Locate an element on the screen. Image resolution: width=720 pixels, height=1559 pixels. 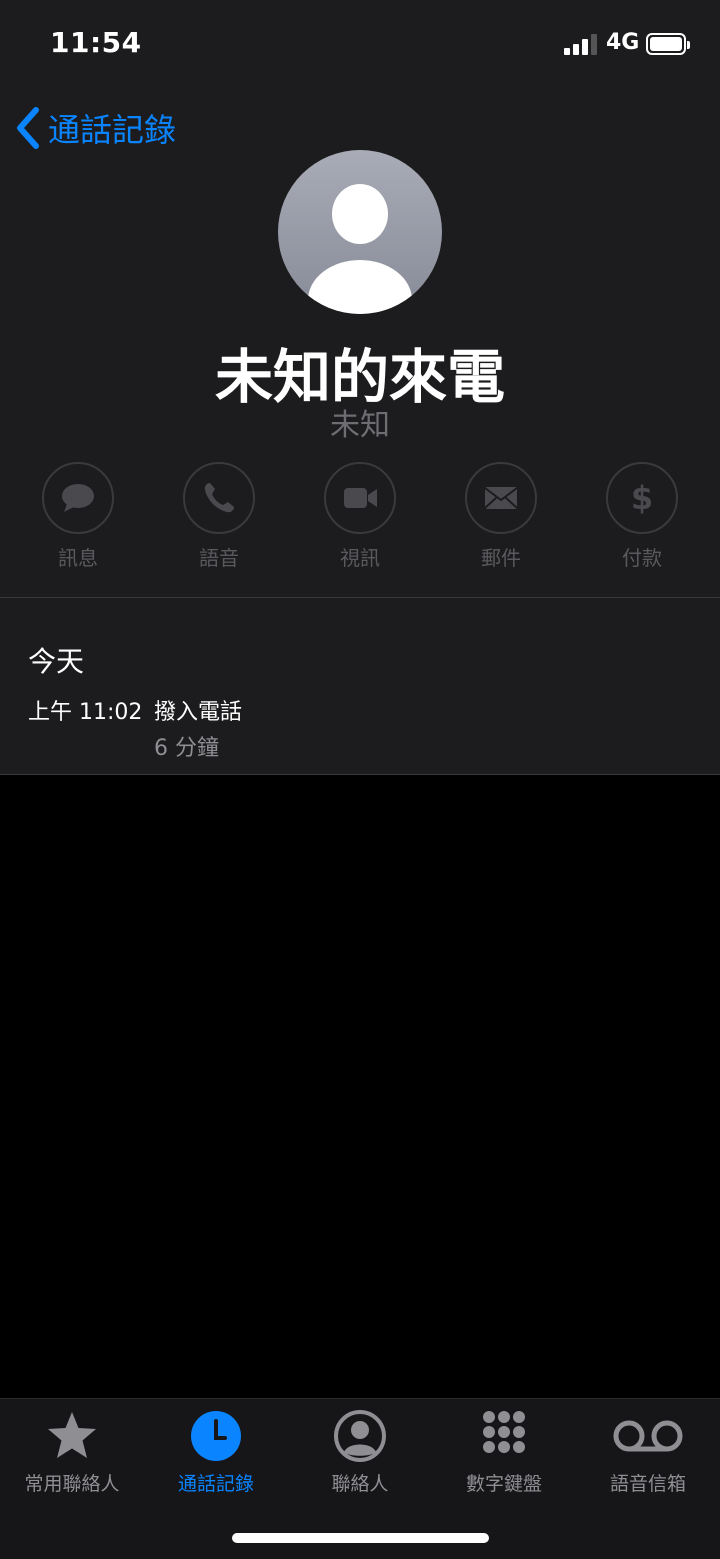
voicemail-icon is located at coordinates (648, 1436).